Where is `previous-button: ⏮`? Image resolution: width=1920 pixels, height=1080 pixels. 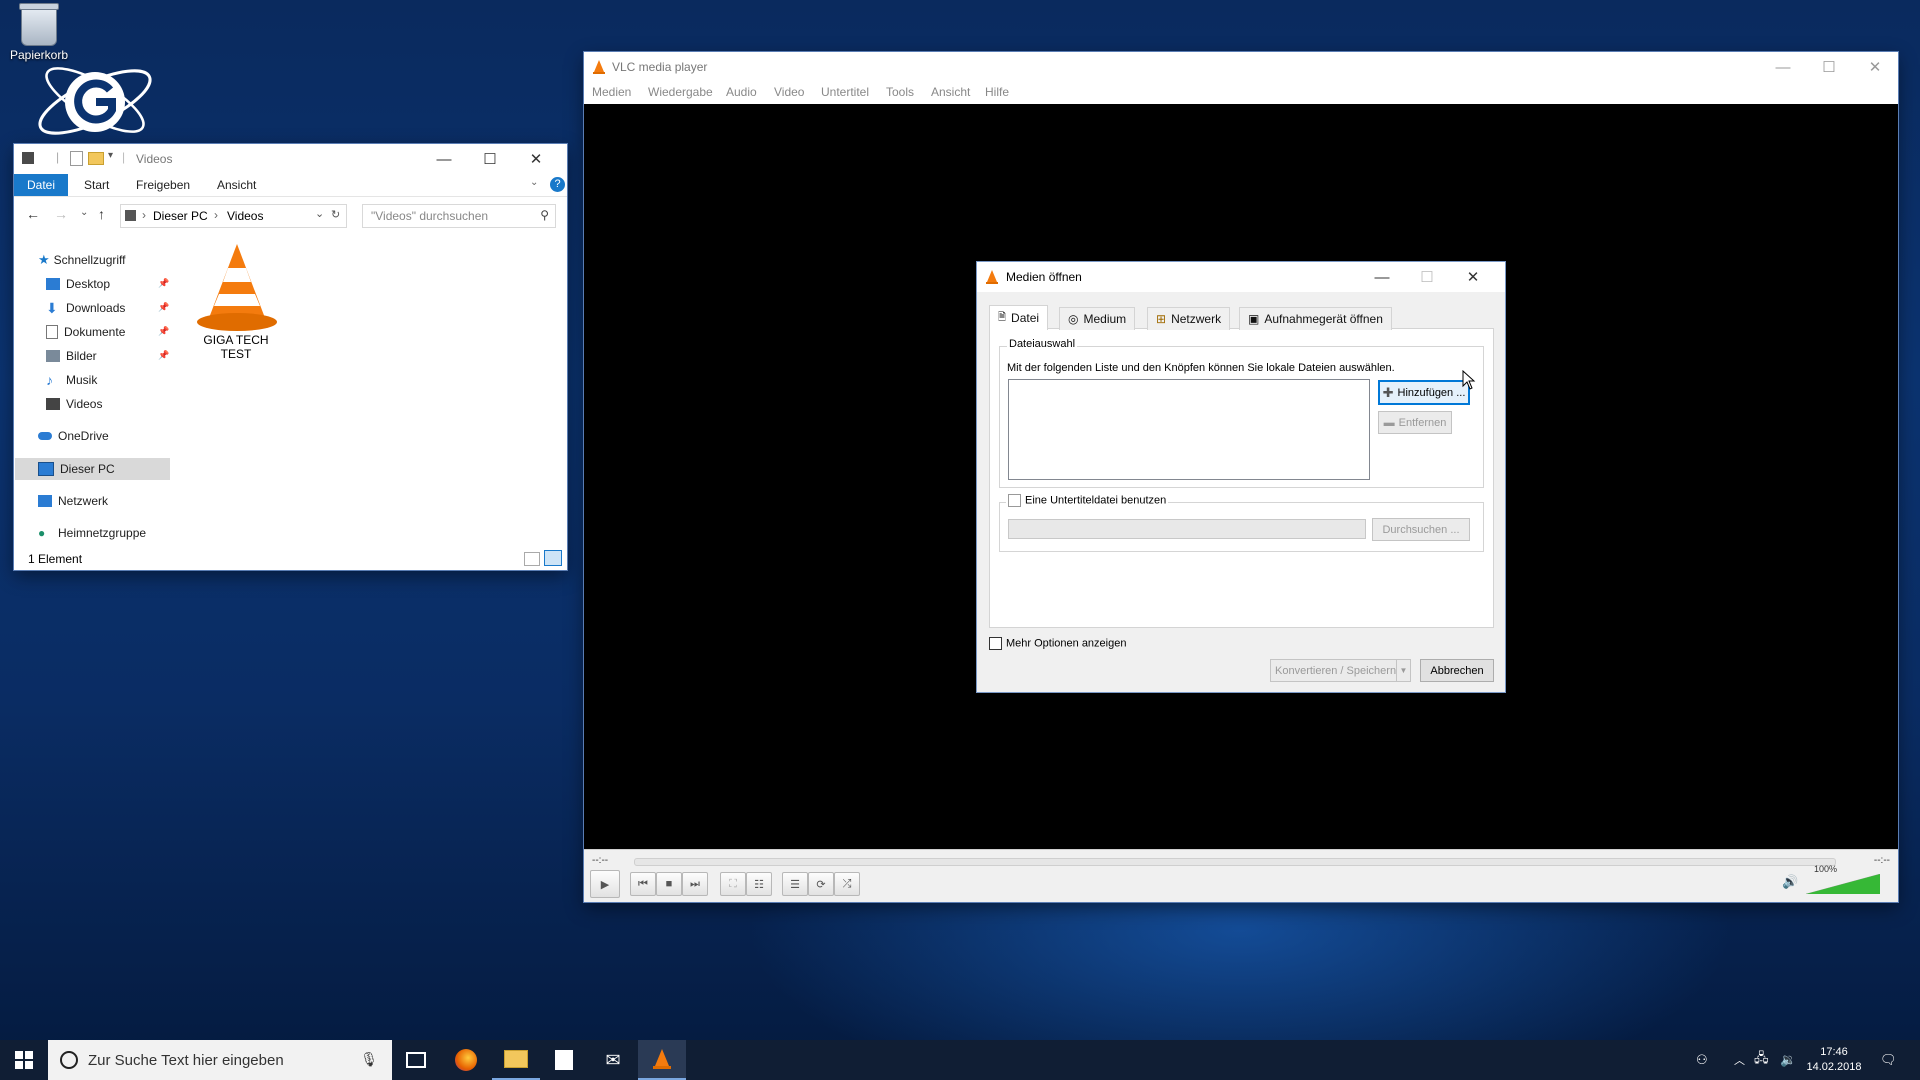
previous-button: ⏮ is located at coordinates (643, 884).